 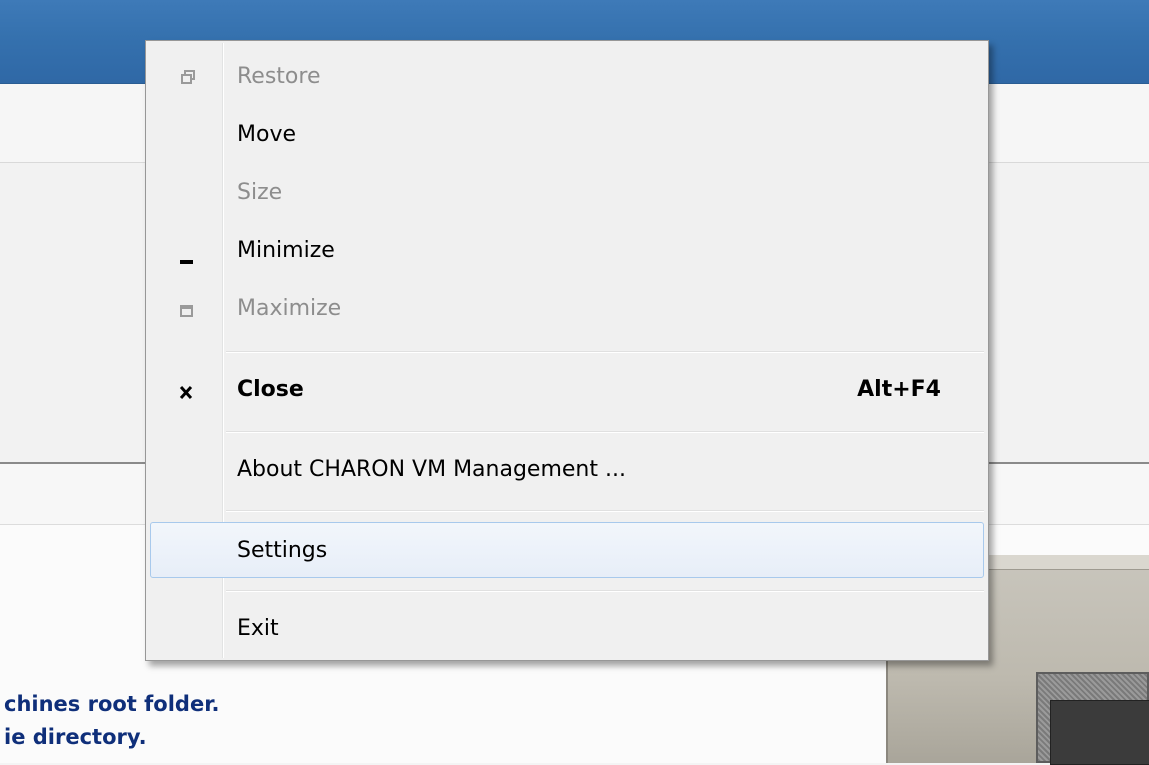 I want to click on menu-item-move: Move, so click(x=567, y=135).